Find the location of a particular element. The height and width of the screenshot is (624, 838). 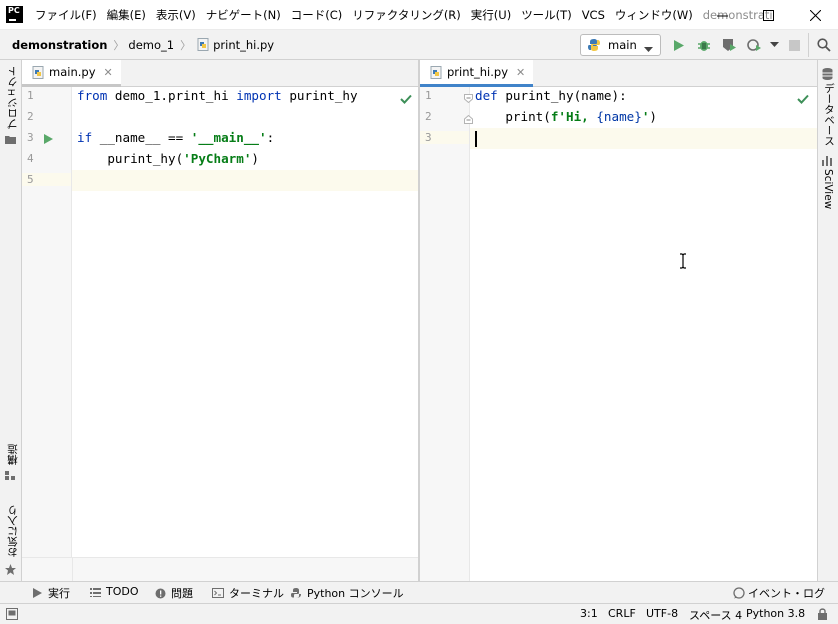

more-run-options-button is located at coordinates (774, 45).